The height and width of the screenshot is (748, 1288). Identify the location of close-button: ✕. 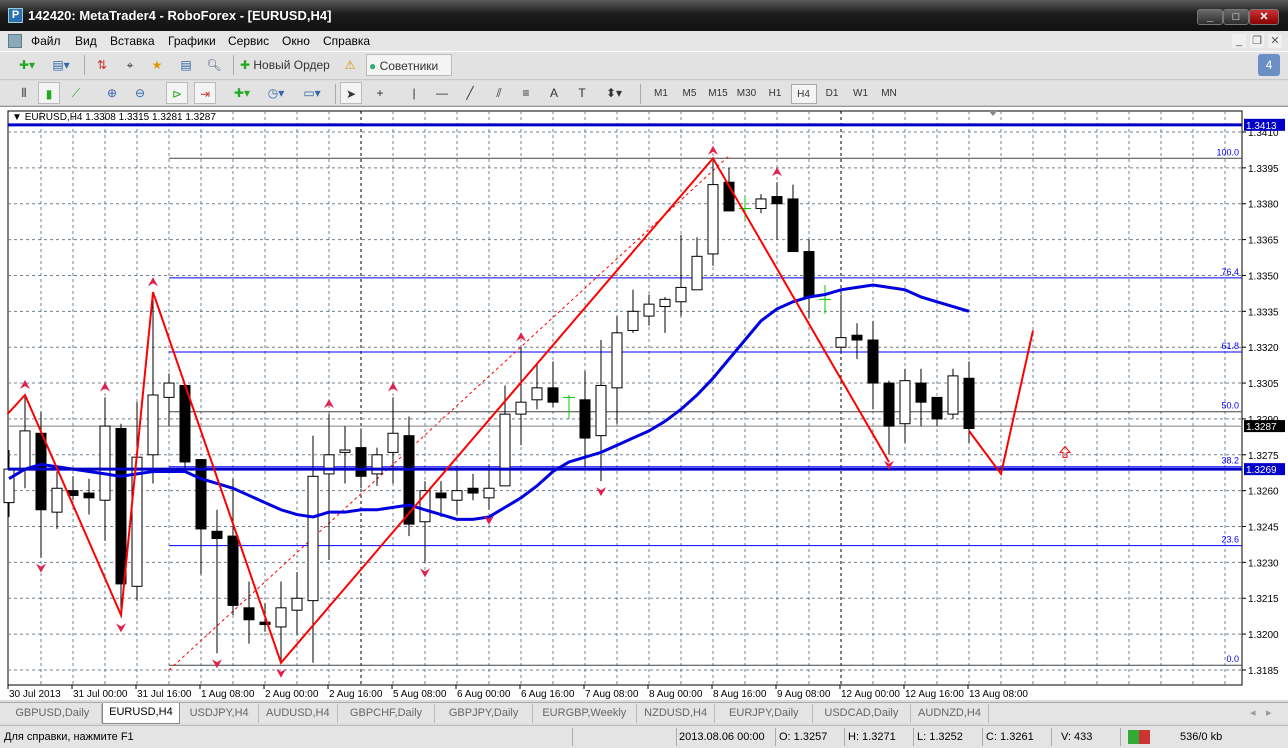
(1264, 17).